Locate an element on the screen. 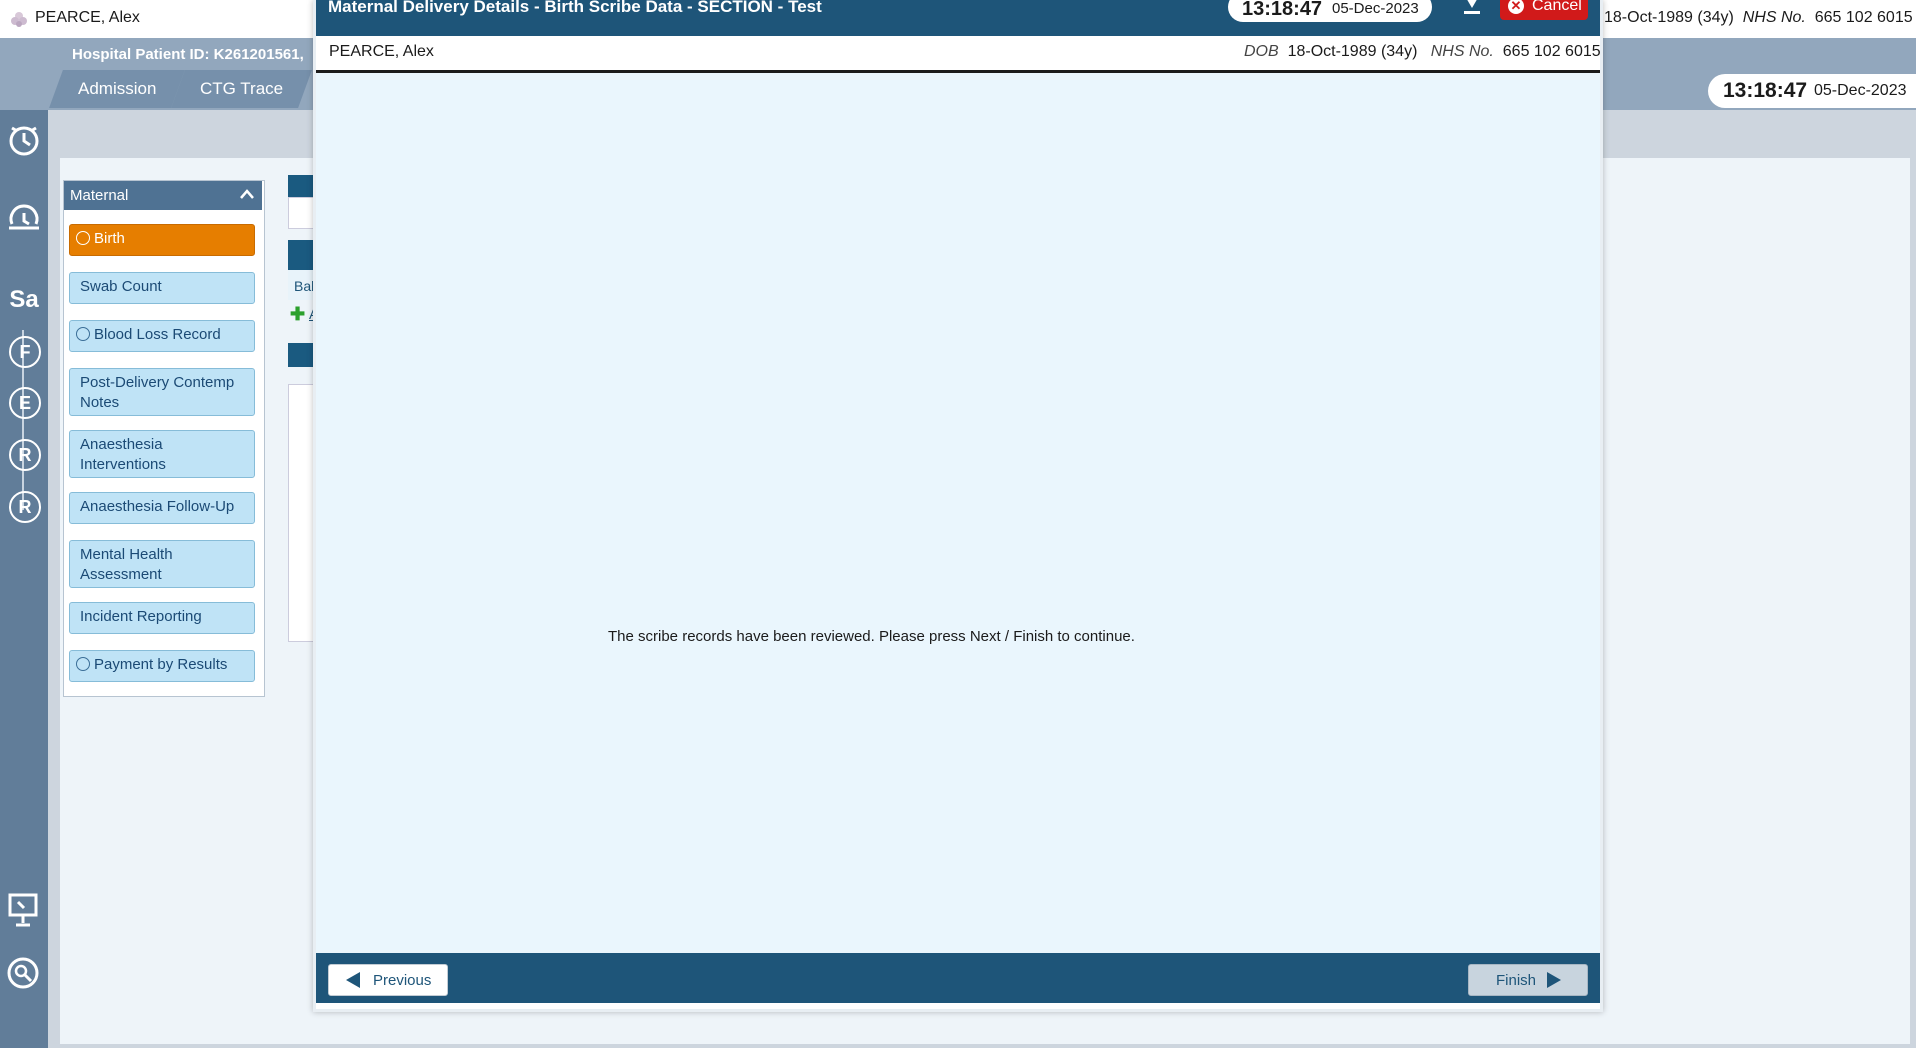 The height and width of the screenshot is (1048, 1916). sidebar-item-anaesthesia-follow-up: Anaesthesia Follow-Up is located at coordinates (162, 508).